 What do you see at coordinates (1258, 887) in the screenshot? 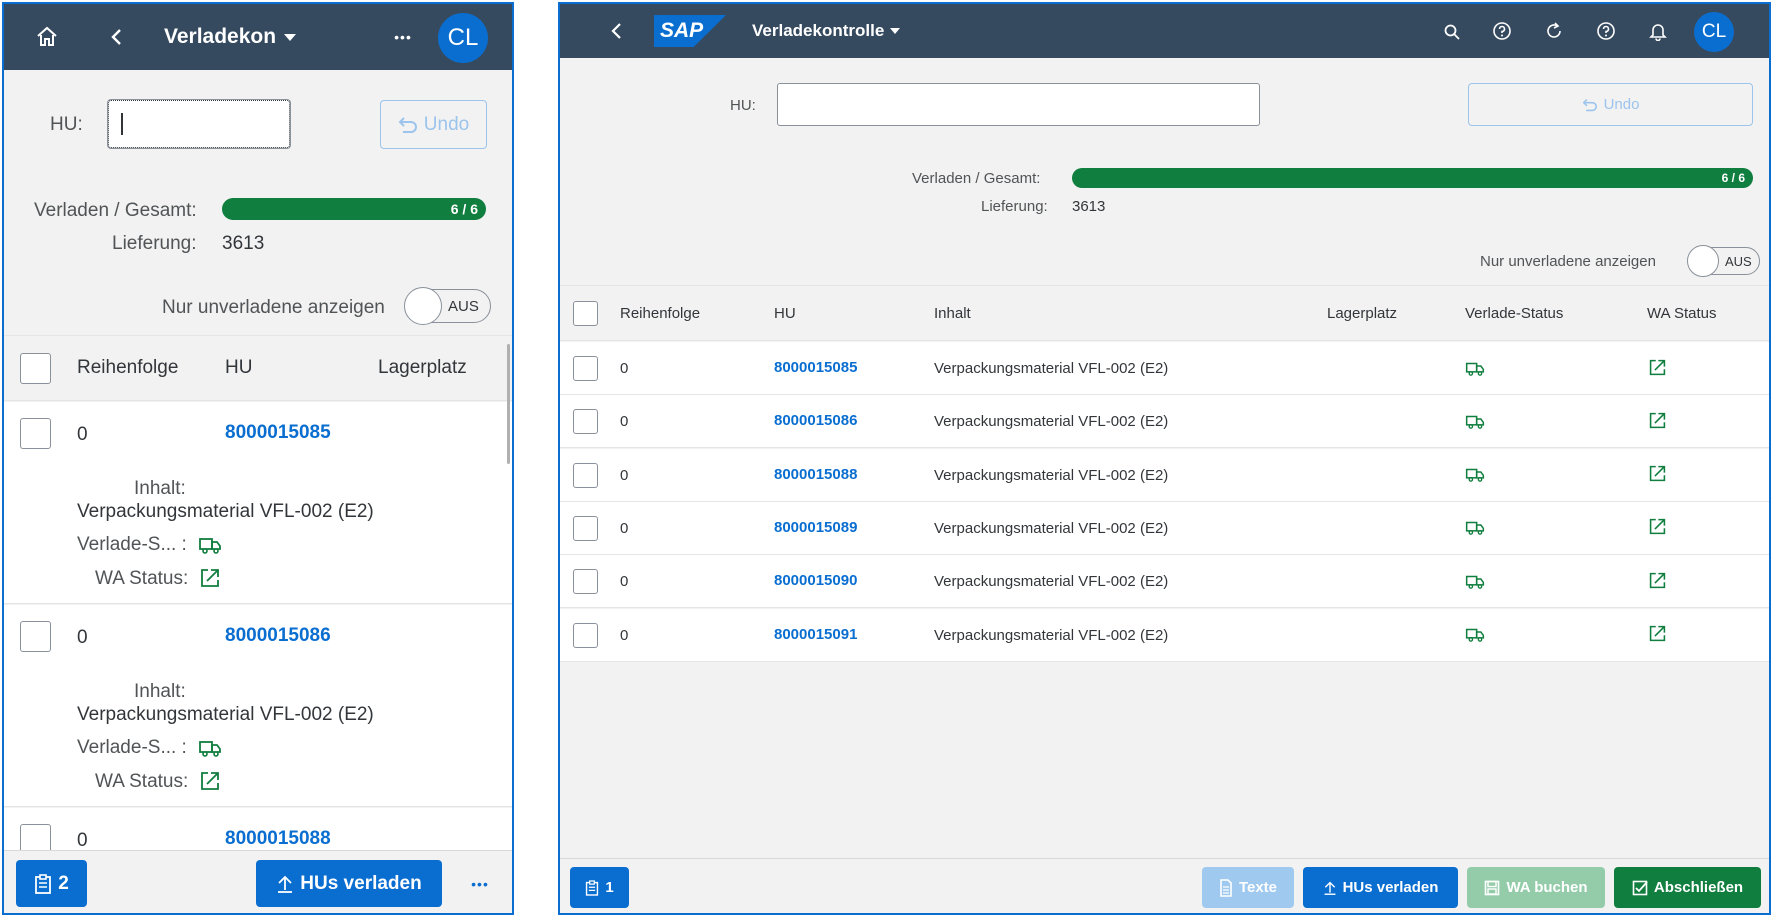
I see `texts-label: Texte` at bounding box center [1258, 887].